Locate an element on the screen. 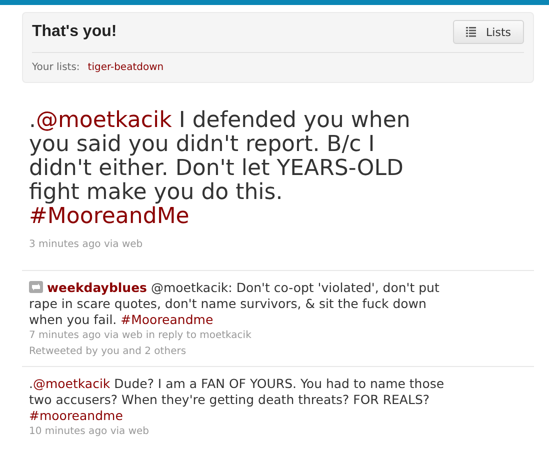  hashtag-link: #Mooreandme is located at coordinates (167, 319).